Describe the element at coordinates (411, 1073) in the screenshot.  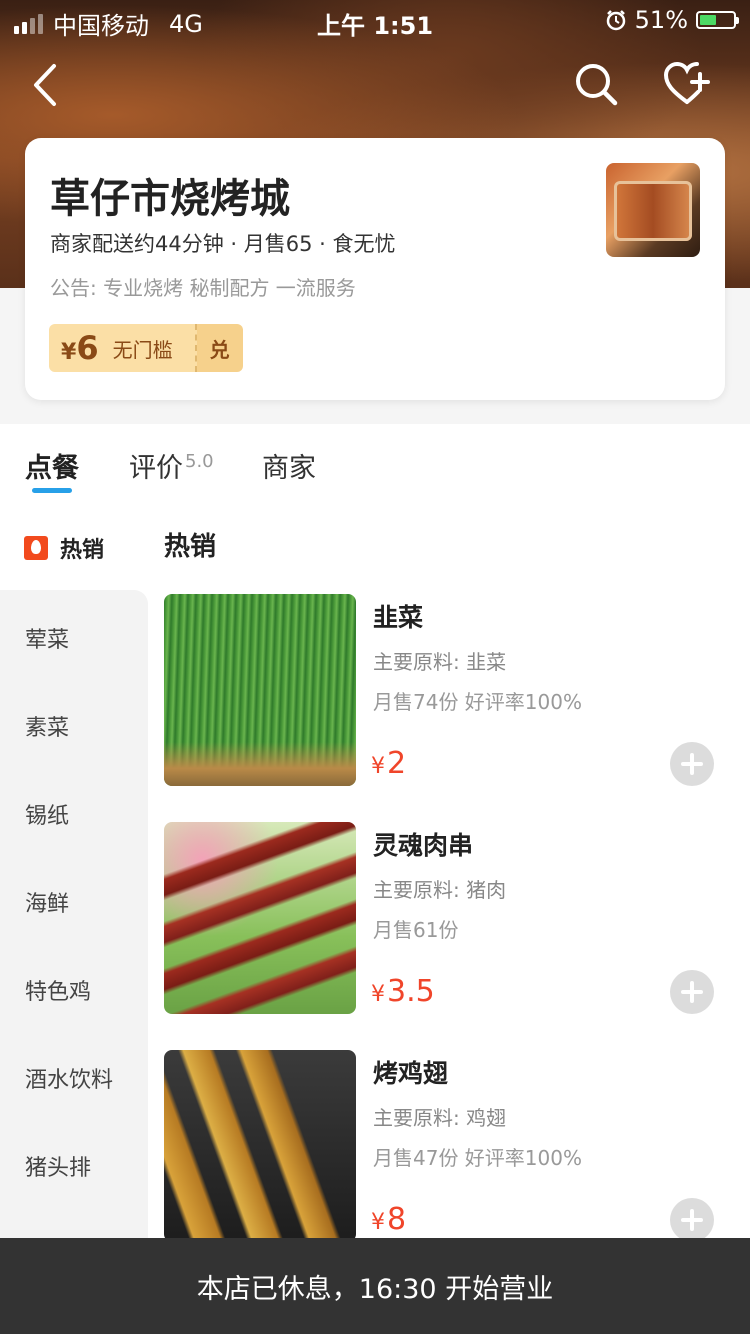
I see `dish-name: 烤鸡翅` at that location.